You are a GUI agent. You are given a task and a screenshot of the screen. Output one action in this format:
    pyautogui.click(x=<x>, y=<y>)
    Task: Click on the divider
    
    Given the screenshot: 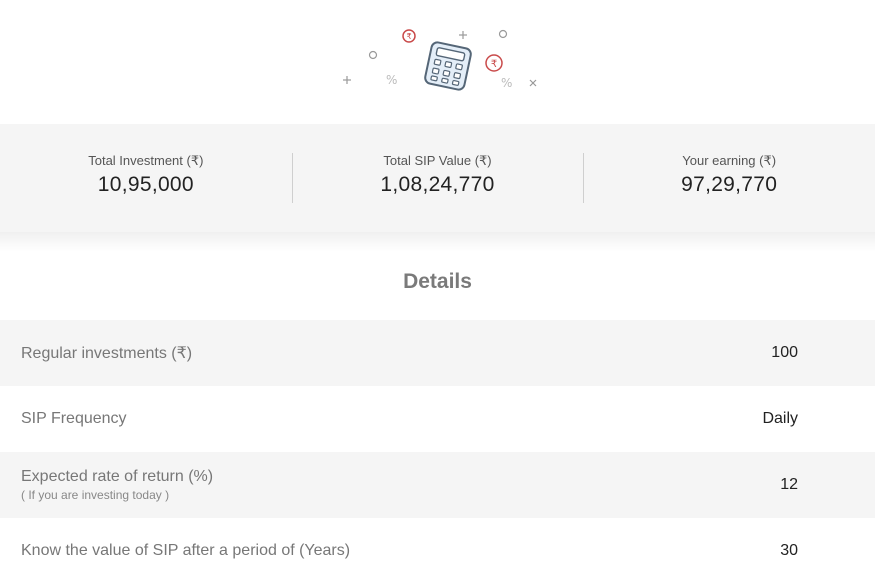 What is the action you would take?
    pyautogui.click(x=437, y=242)
    